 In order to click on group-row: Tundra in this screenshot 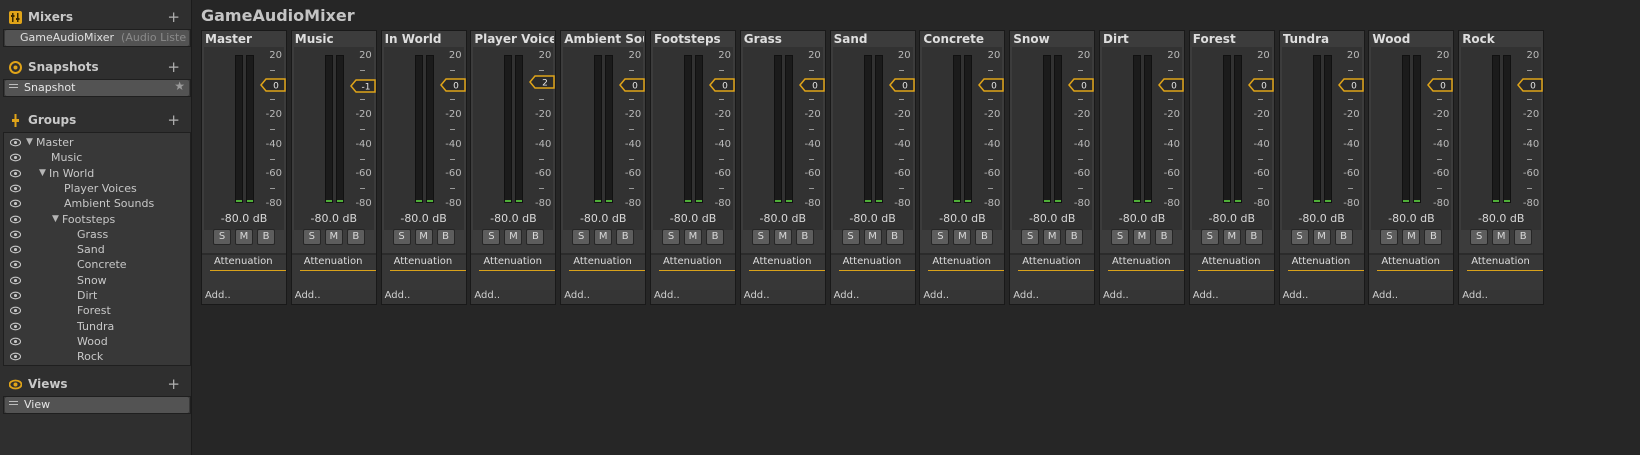, I will do `click(98, 327)`.